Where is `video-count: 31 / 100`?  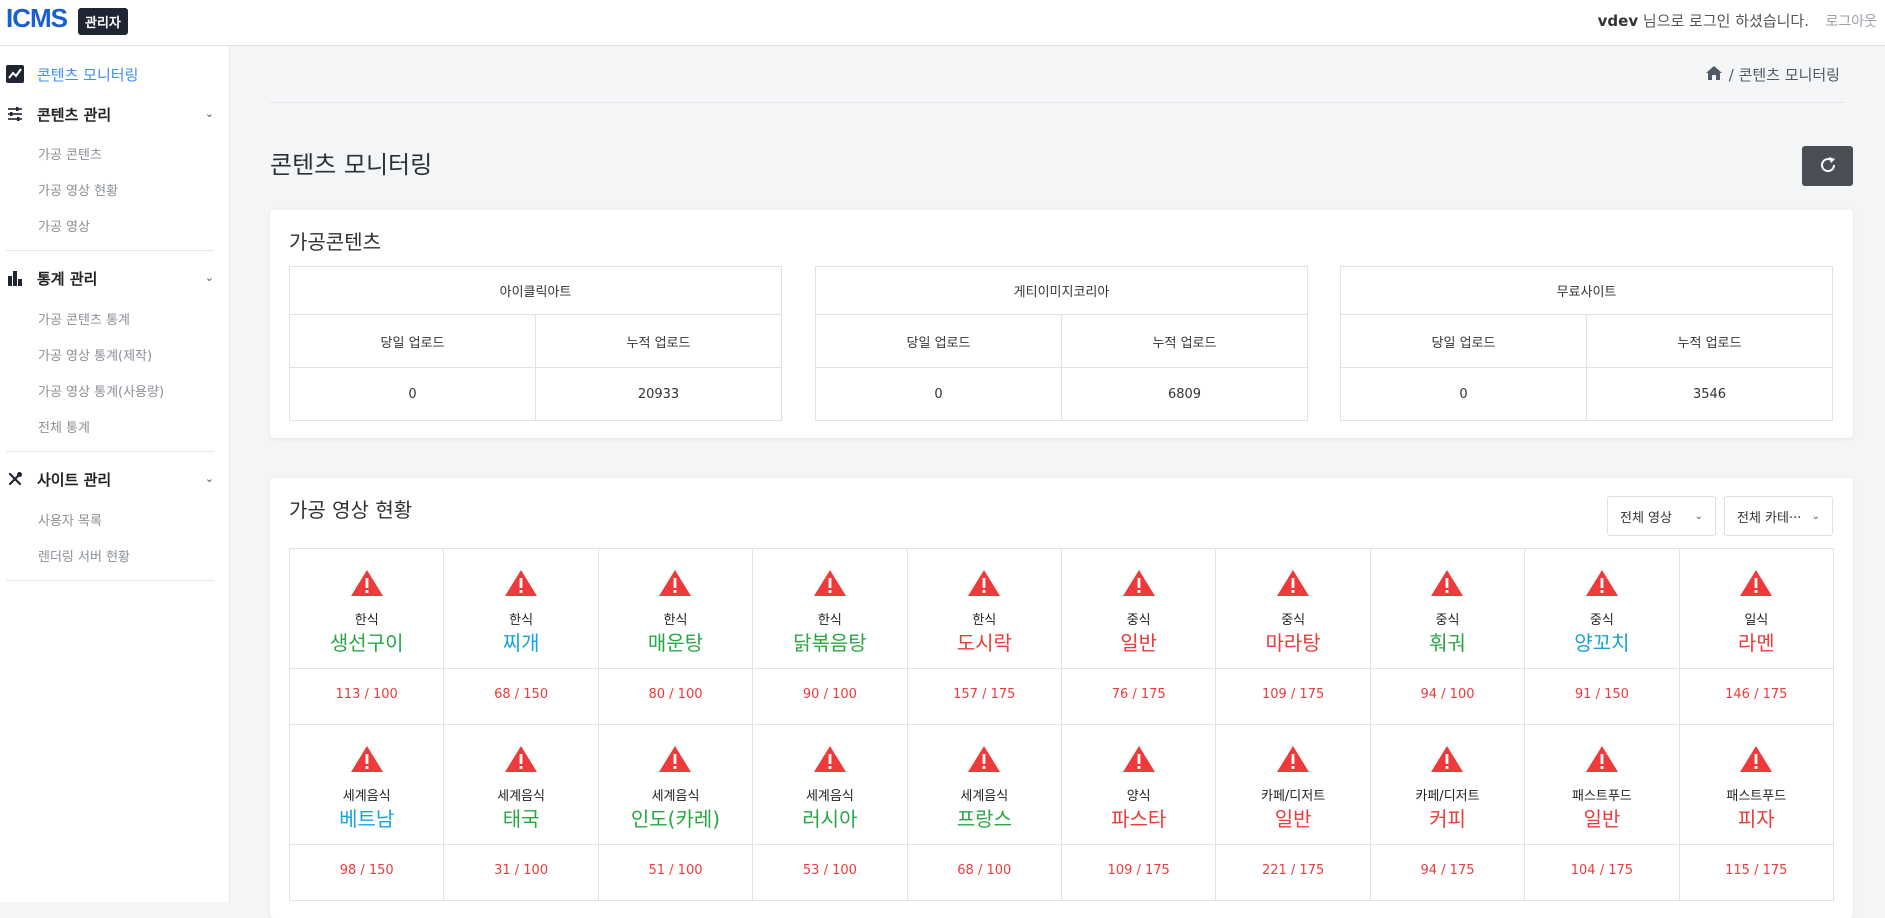 video-count: 31 / 100 is located at coordinates (521, 870).